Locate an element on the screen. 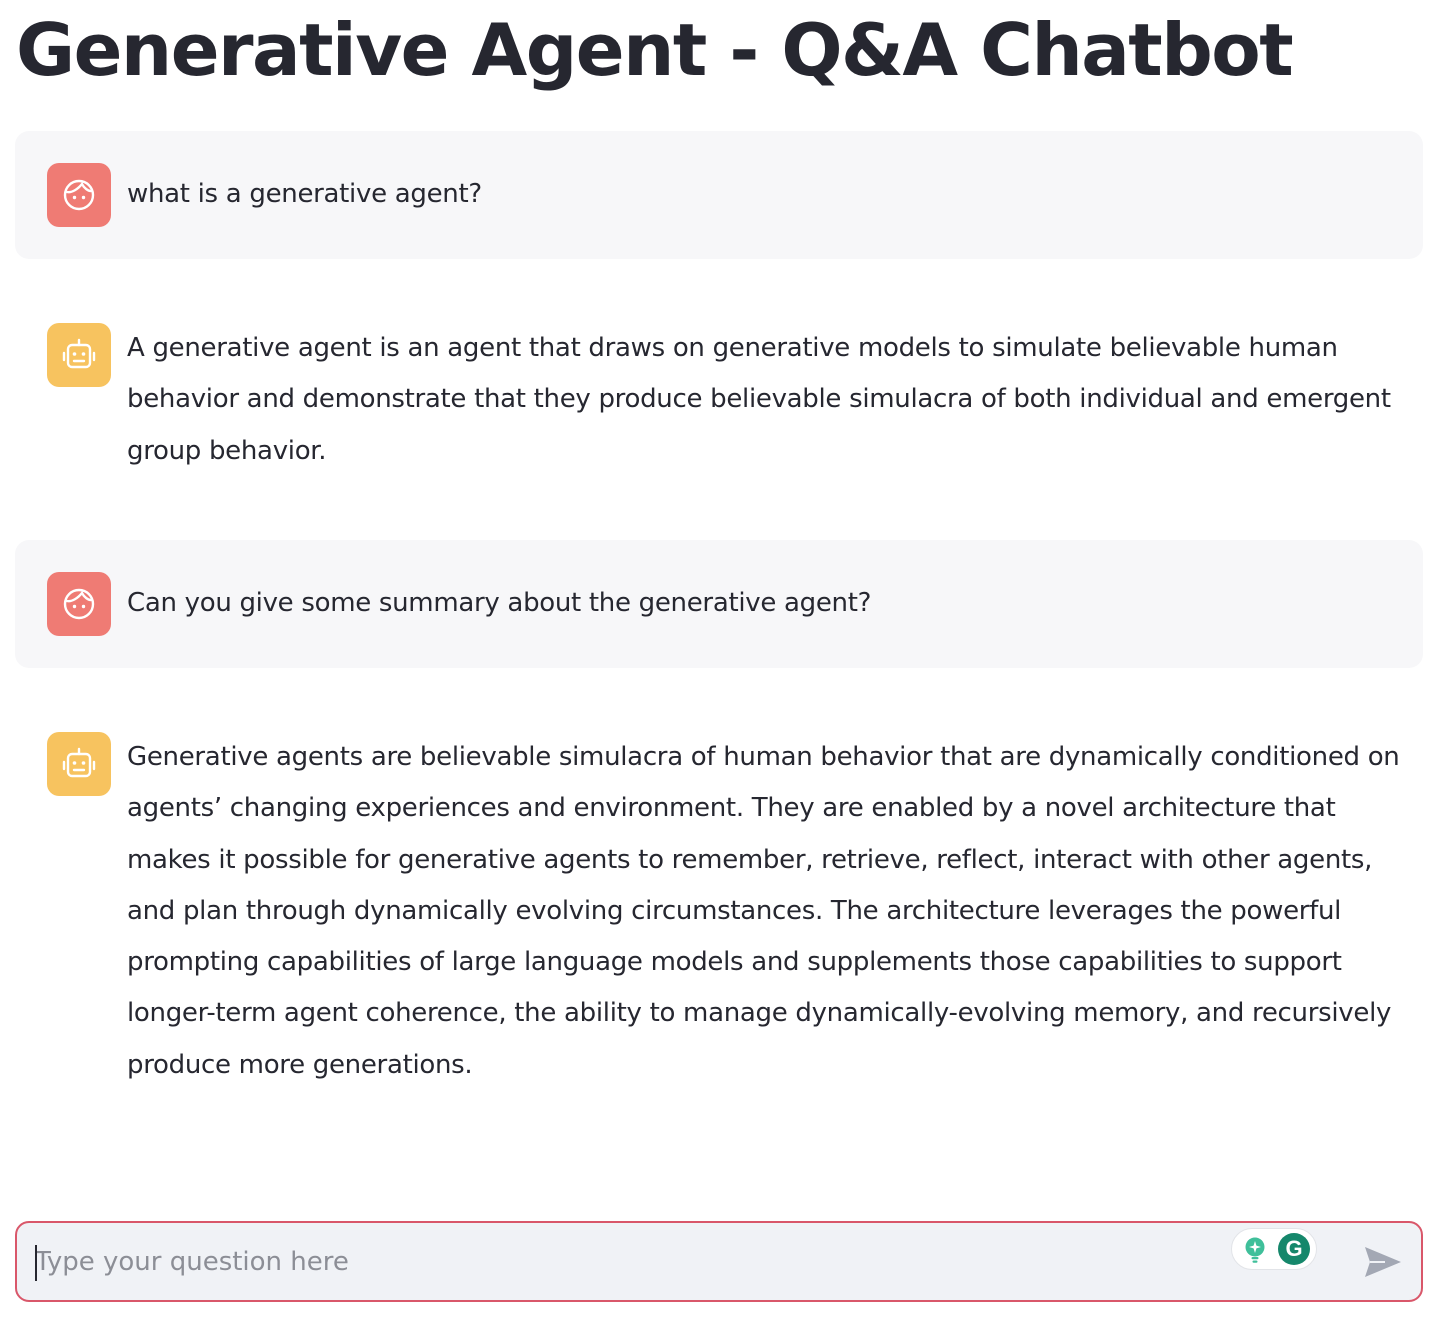 The image size is (1430, 1320). chat-input-container: G is located at coordinates (719, 1261).